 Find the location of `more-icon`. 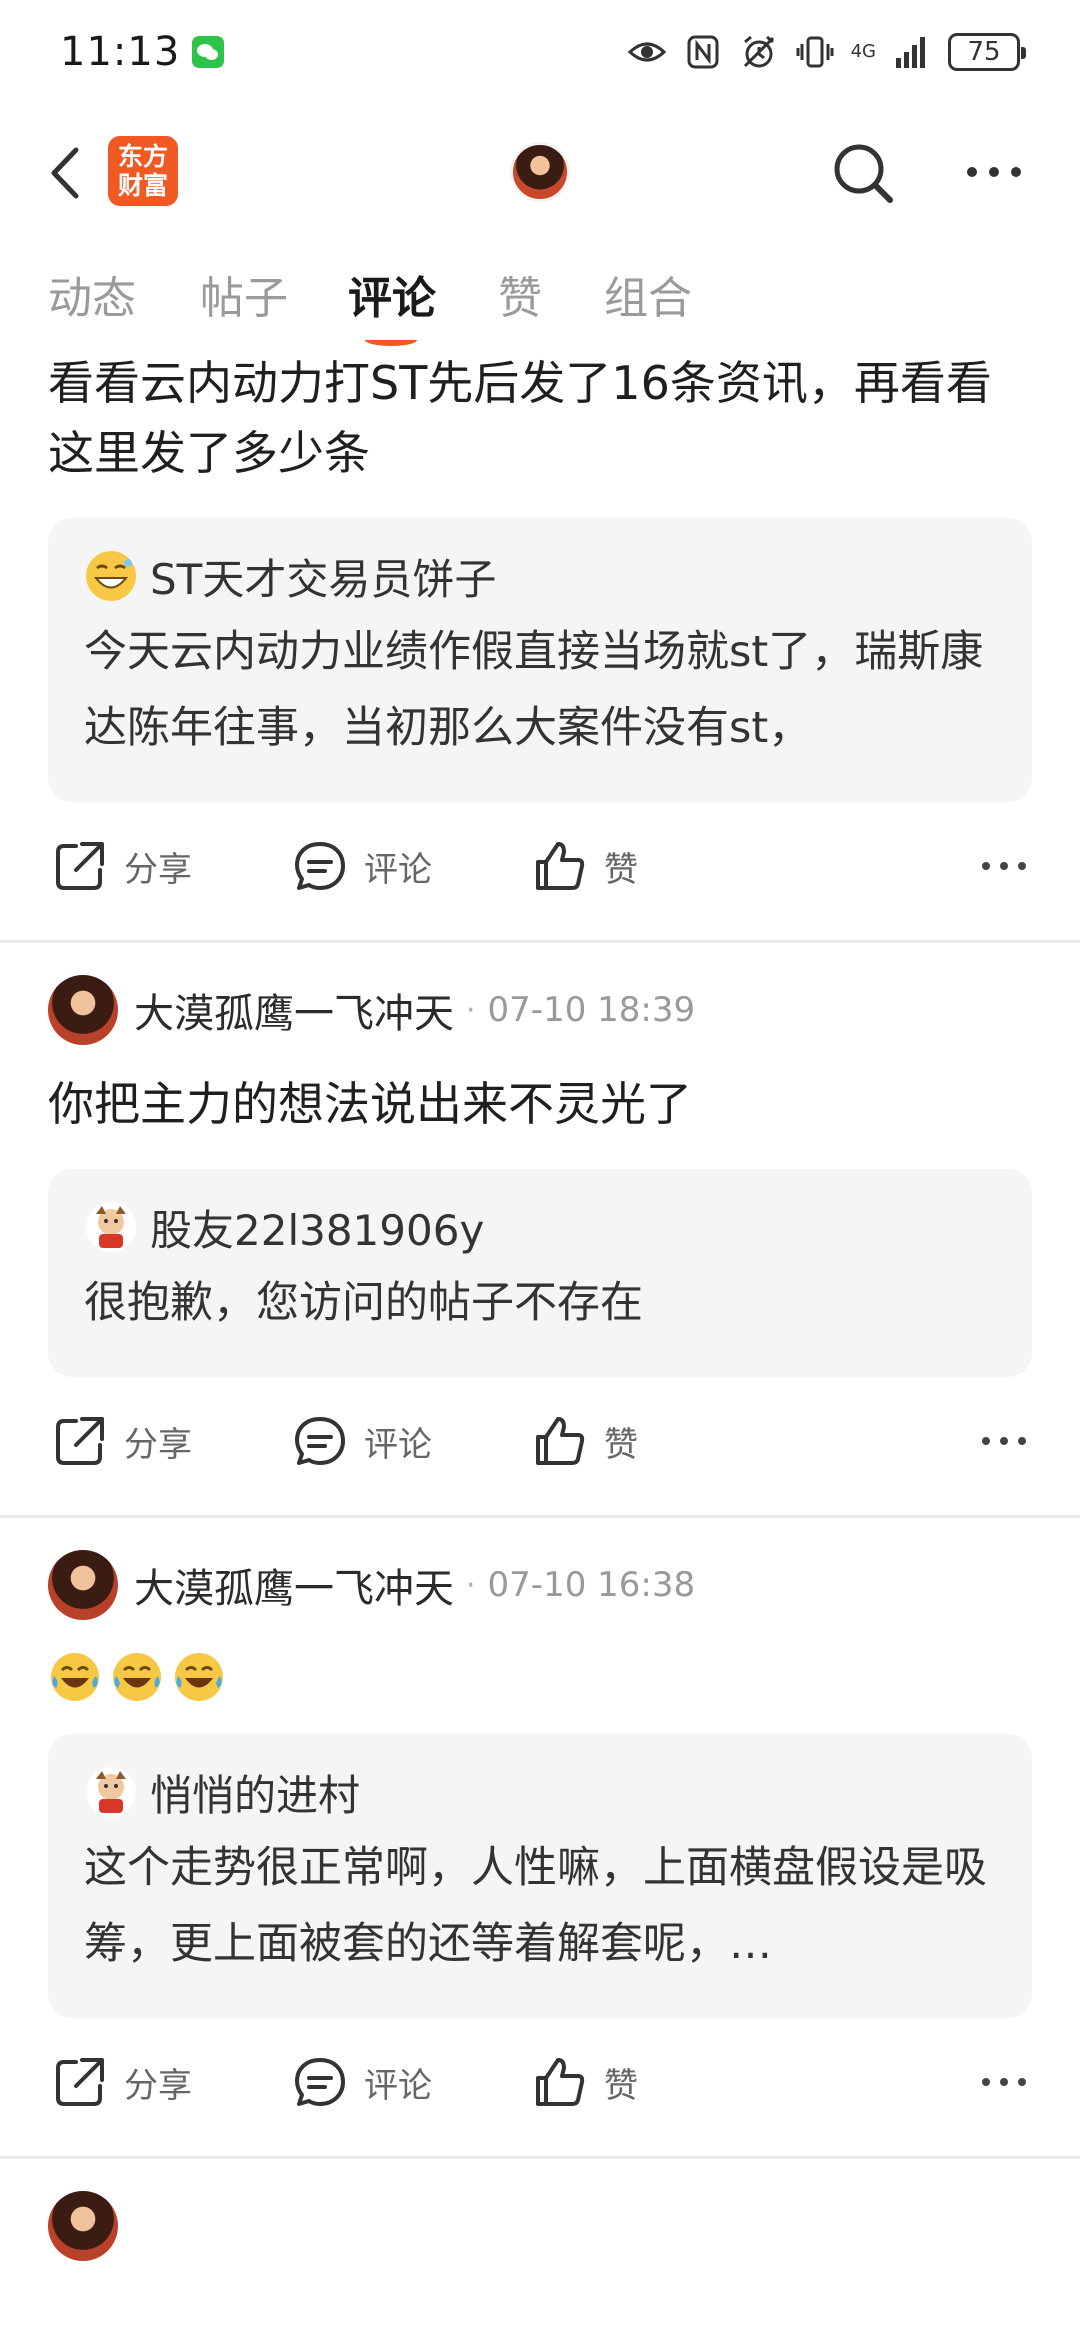

more-icon is located at coordinates (994, 172).